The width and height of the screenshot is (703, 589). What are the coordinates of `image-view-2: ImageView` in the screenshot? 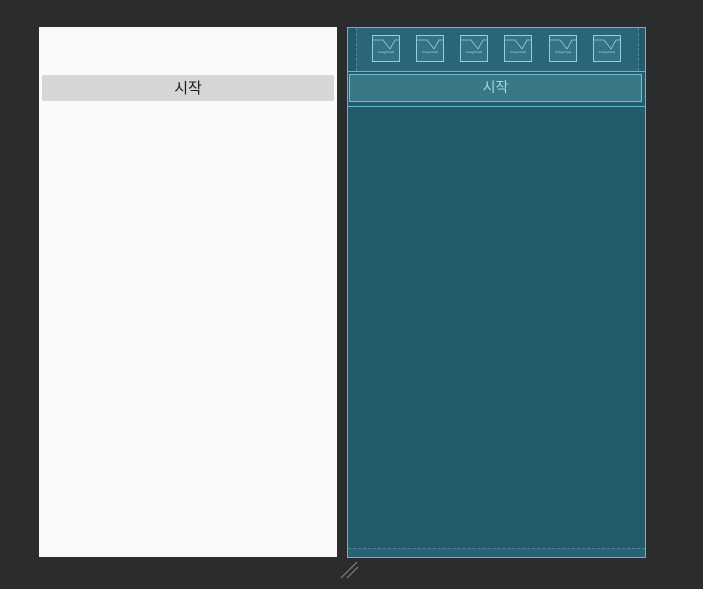 It's located at (430, 48).